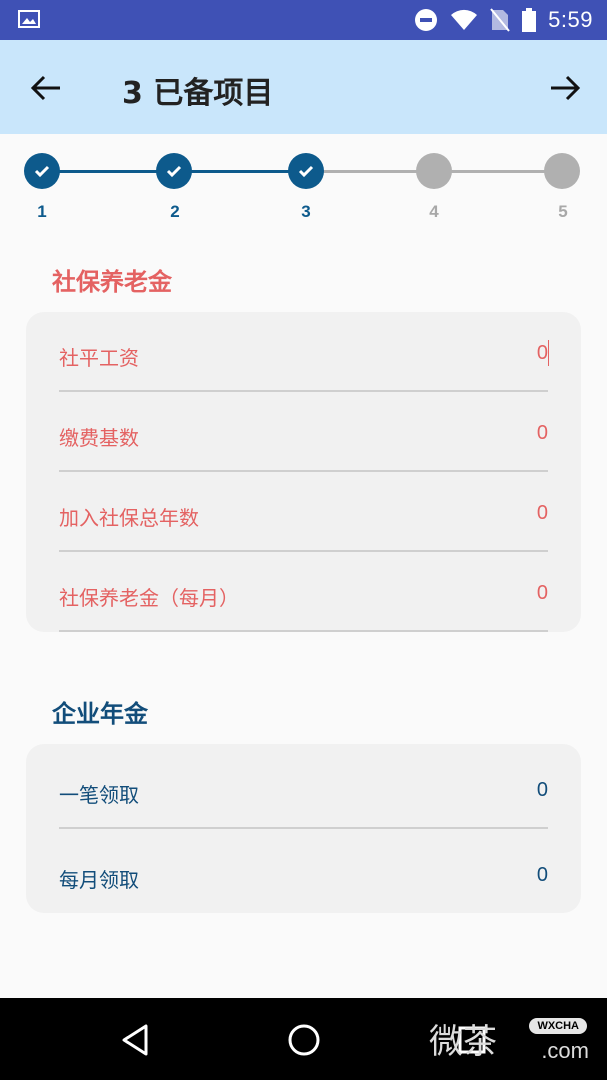 This screenshot has width=607, height=1080. Describe the element at coordinates (303, 87) in the screenshot. I see `app-bar: 3 已备项目` at that location.